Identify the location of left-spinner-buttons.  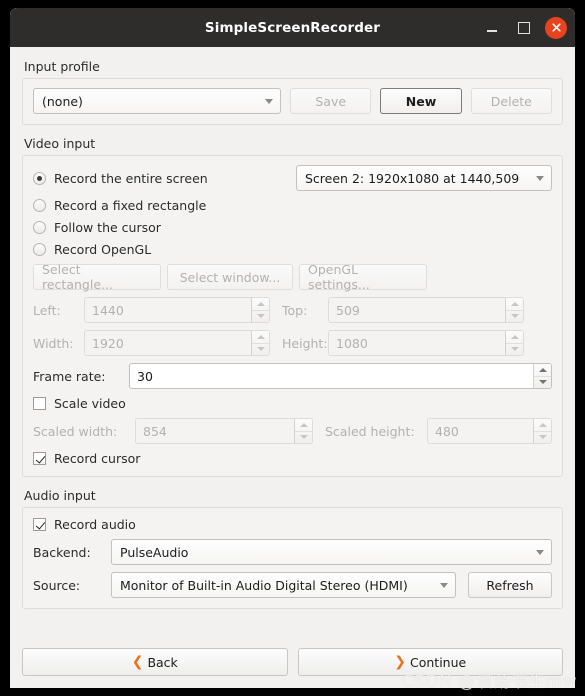
(260, 310).